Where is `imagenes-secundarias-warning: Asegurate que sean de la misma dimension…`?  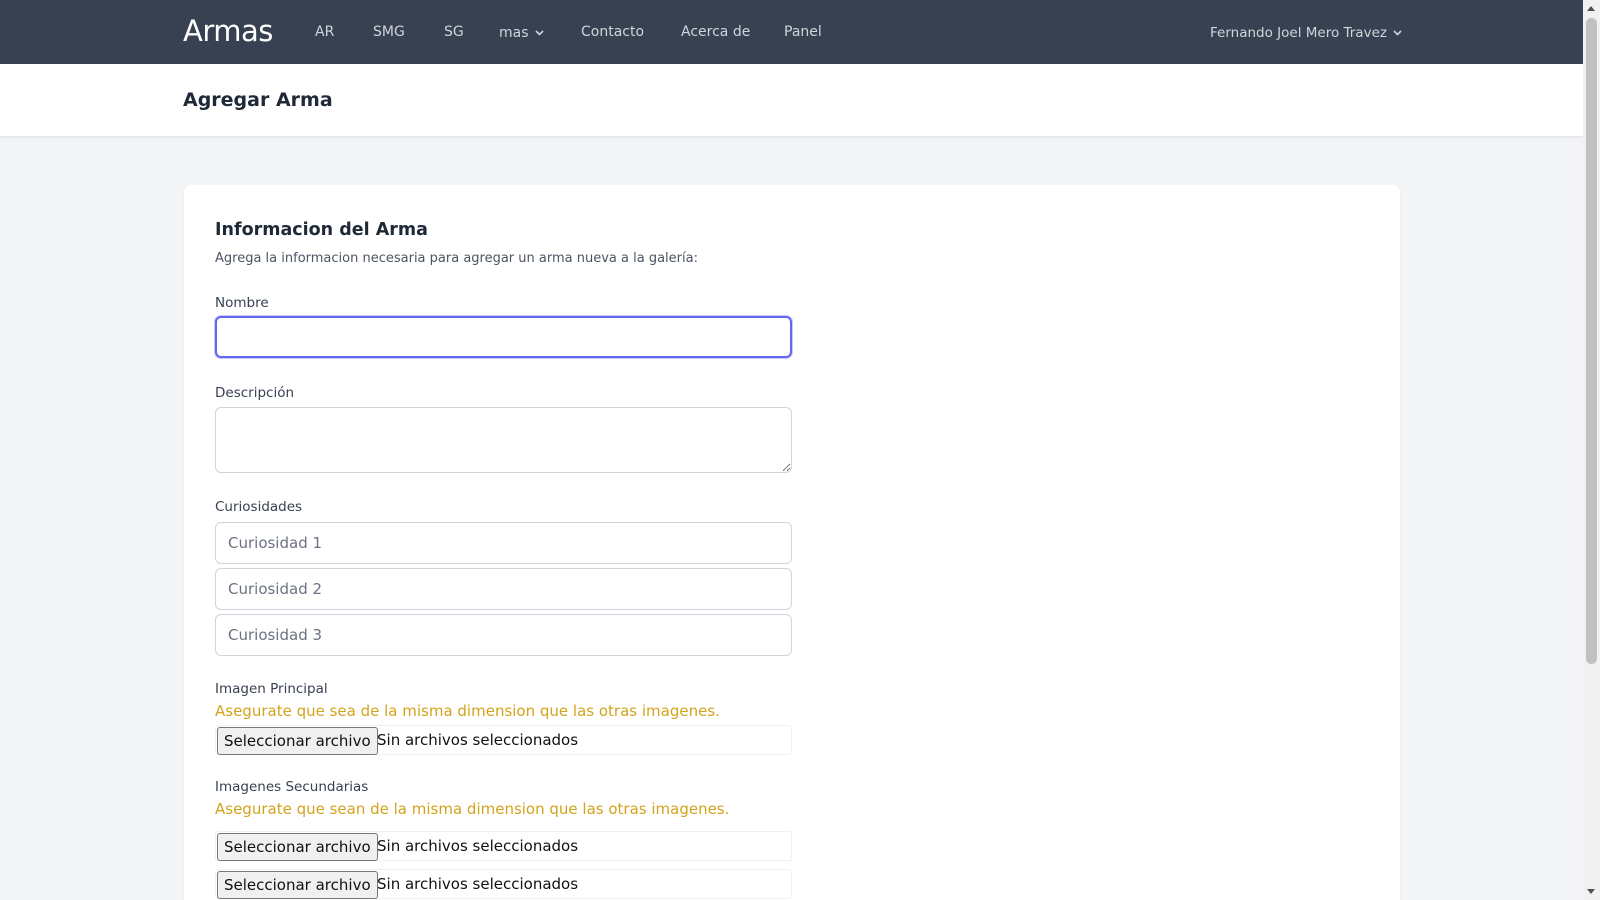 imagenes-secundarias-warning: Asegurate que sean de la misma dimension… is located at coordinates (472, 809).